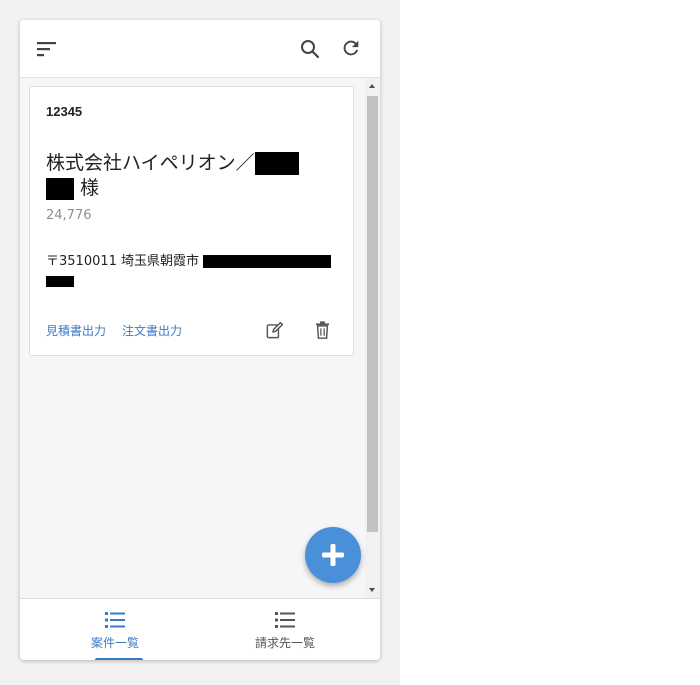 The height and width of the screenshot is (685, 700). Describe the element at coordinates (115, 629) in the screenshot. I see `nav-case-list: 案件一覧` at that location.